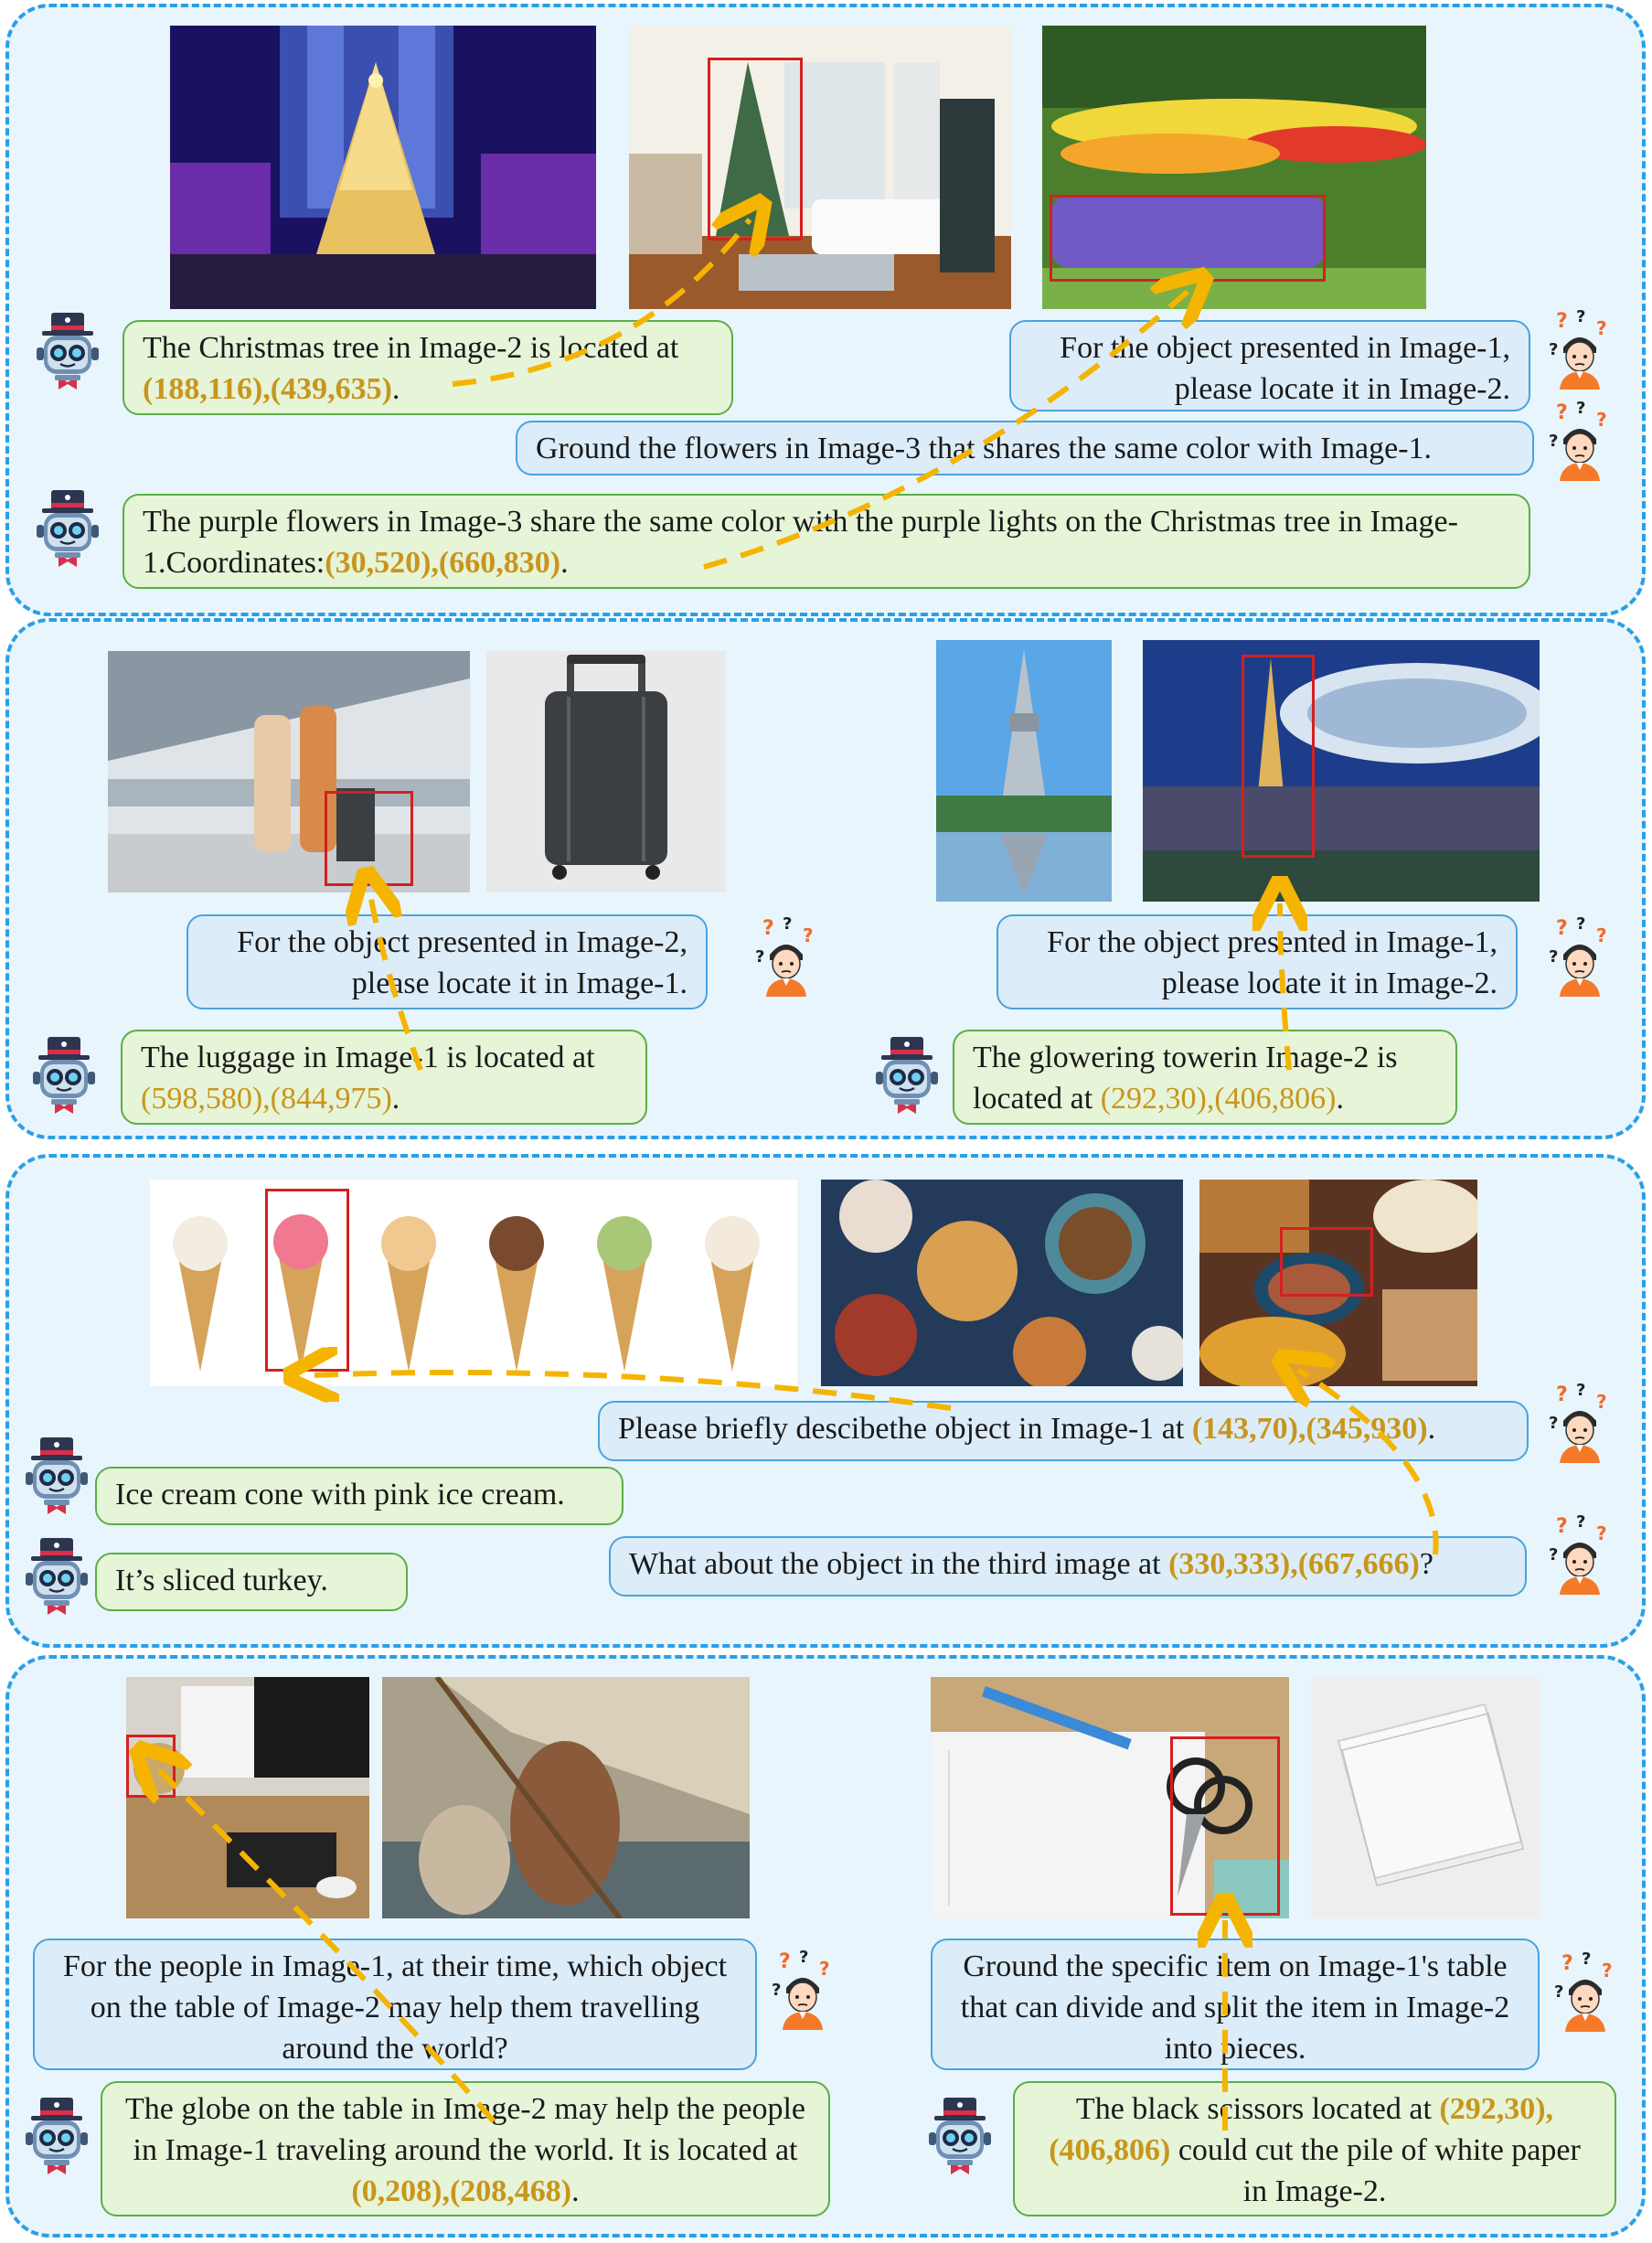  What do you see at coordinates (755, 149) in the screenshot?
I see `bounding-box-tree` at bounding box center [755, 149].